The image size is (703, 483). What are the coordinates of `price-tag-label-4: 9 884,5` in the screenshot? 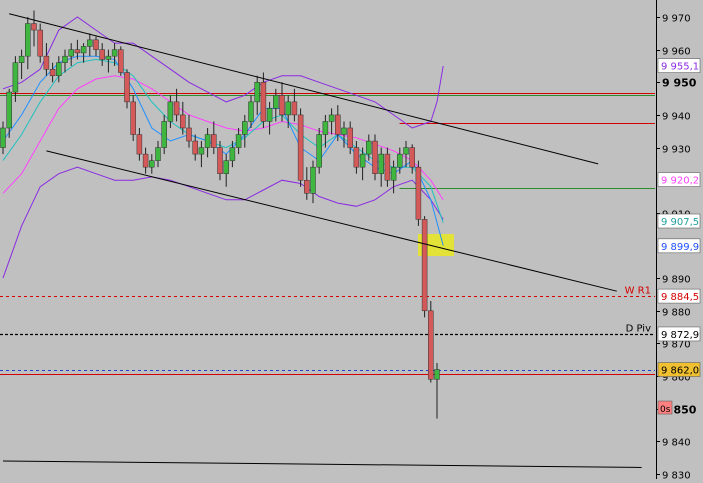 It's located at (680, 297).